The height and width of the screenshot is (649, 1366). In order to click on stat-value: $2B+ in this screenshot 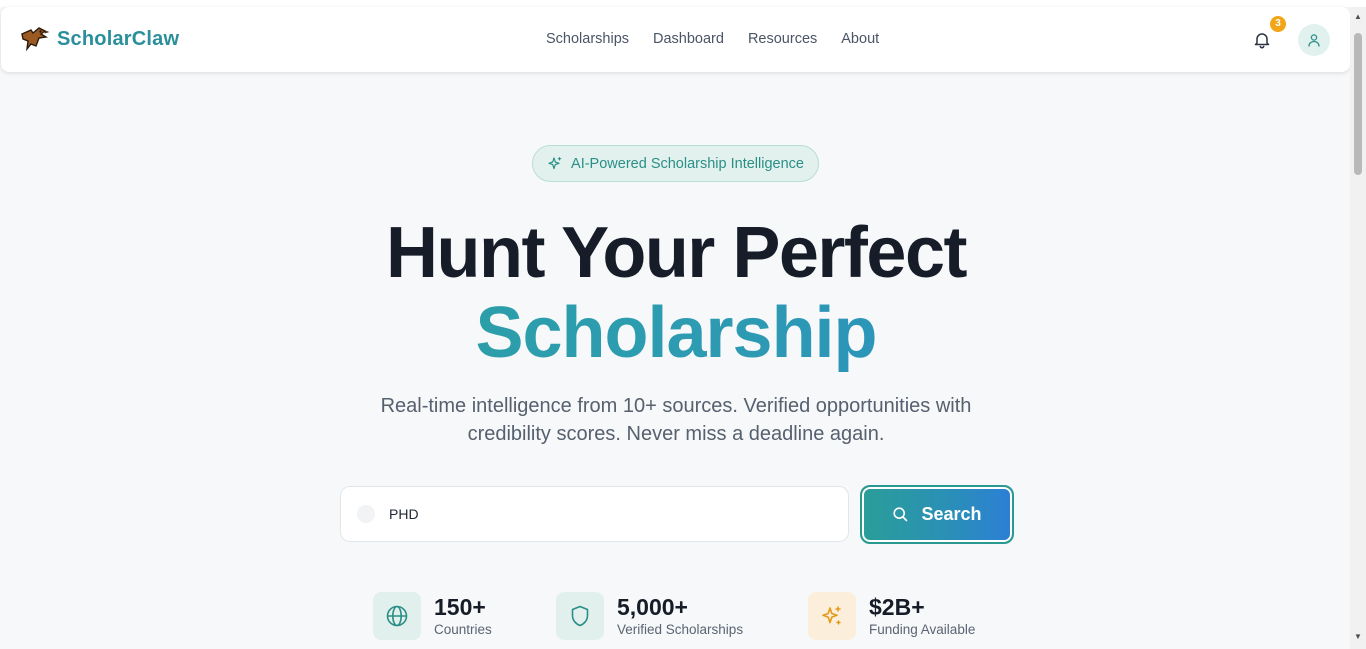, I will do `click(897, 607)`.